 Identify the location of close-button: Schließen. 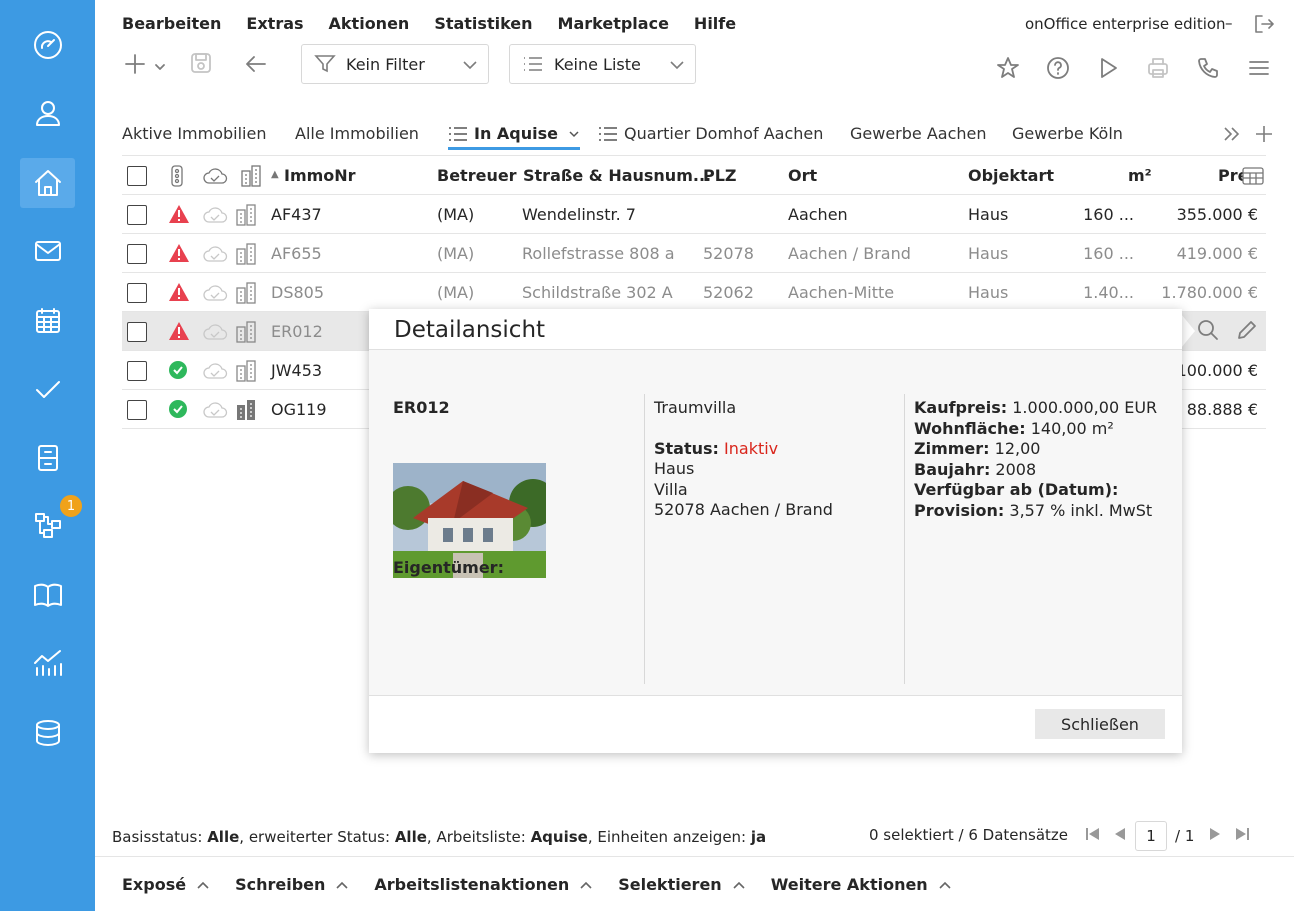
(1100, 724).